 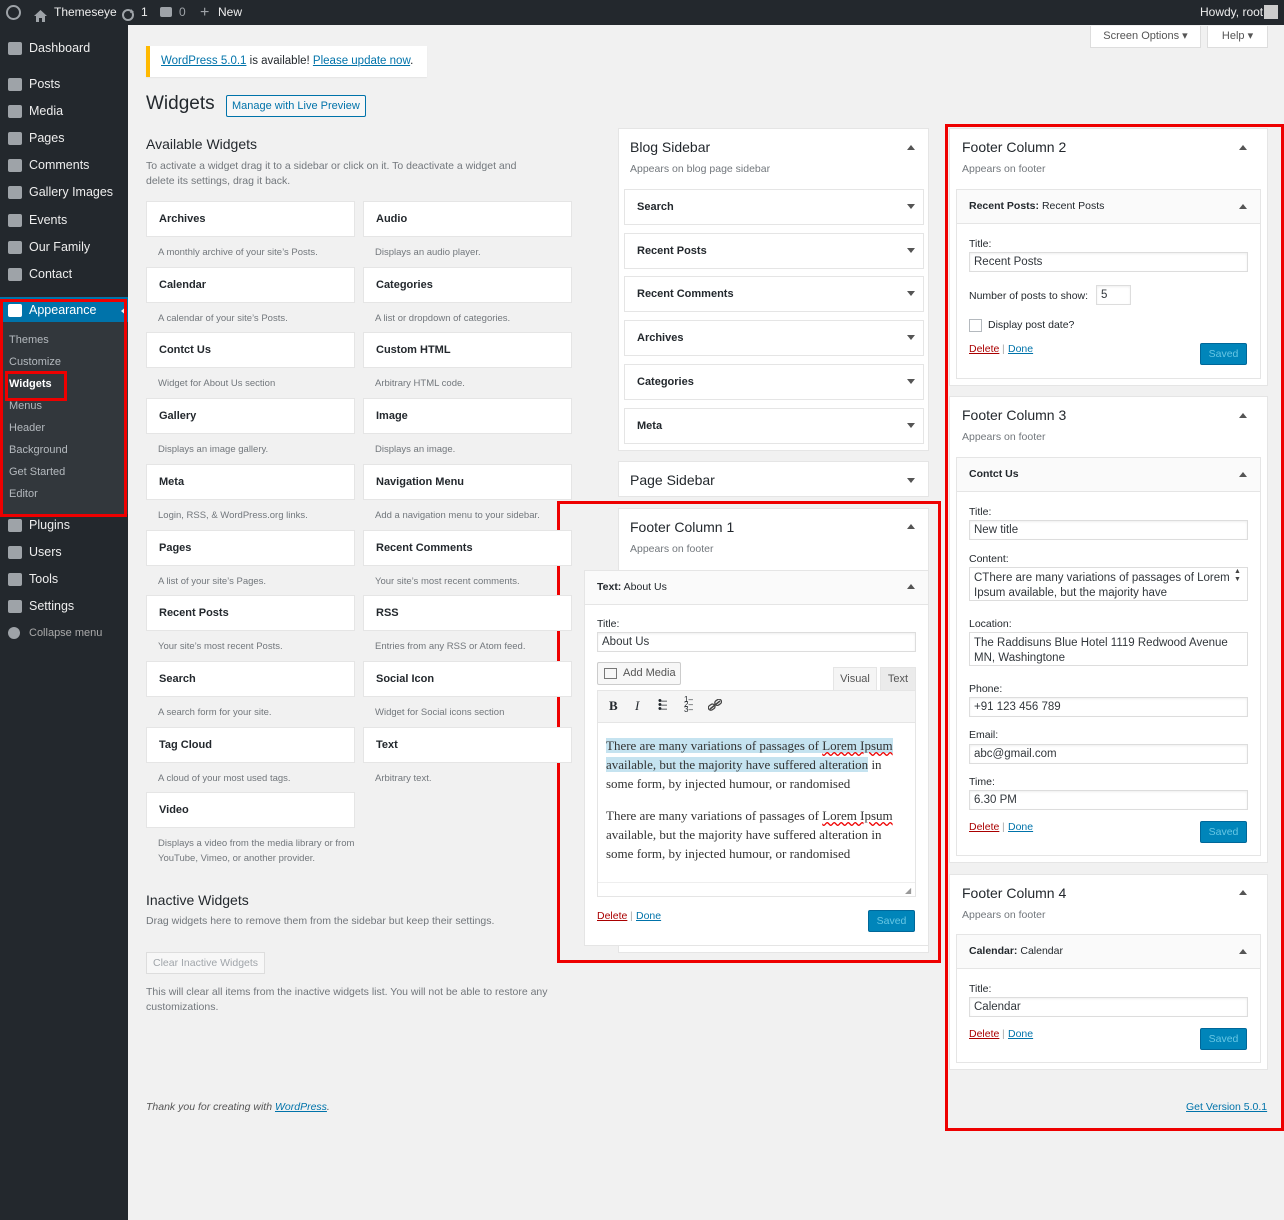 What do you see at coordinates (64, 606) in the screenshot?
I see `menu-settings: Settings` at bounding box center [64, 606].